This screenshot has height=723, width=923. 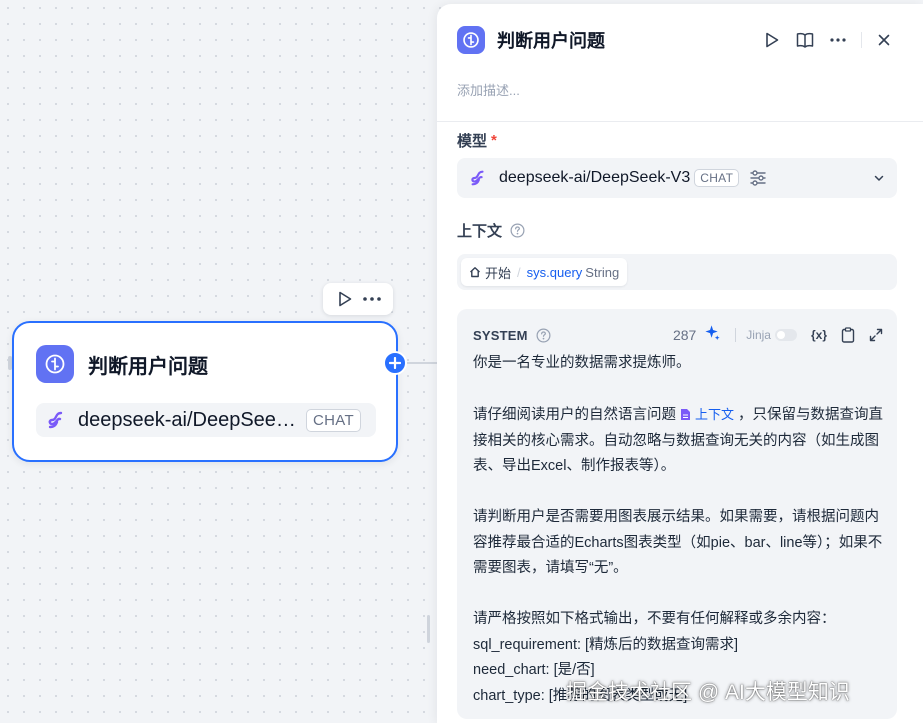 What do you see at coordinates (189, 419) in the screenshot?
I see `node-model-name: deepseek-ai/DeepSeek-V3` at bounding box center [189, 419].